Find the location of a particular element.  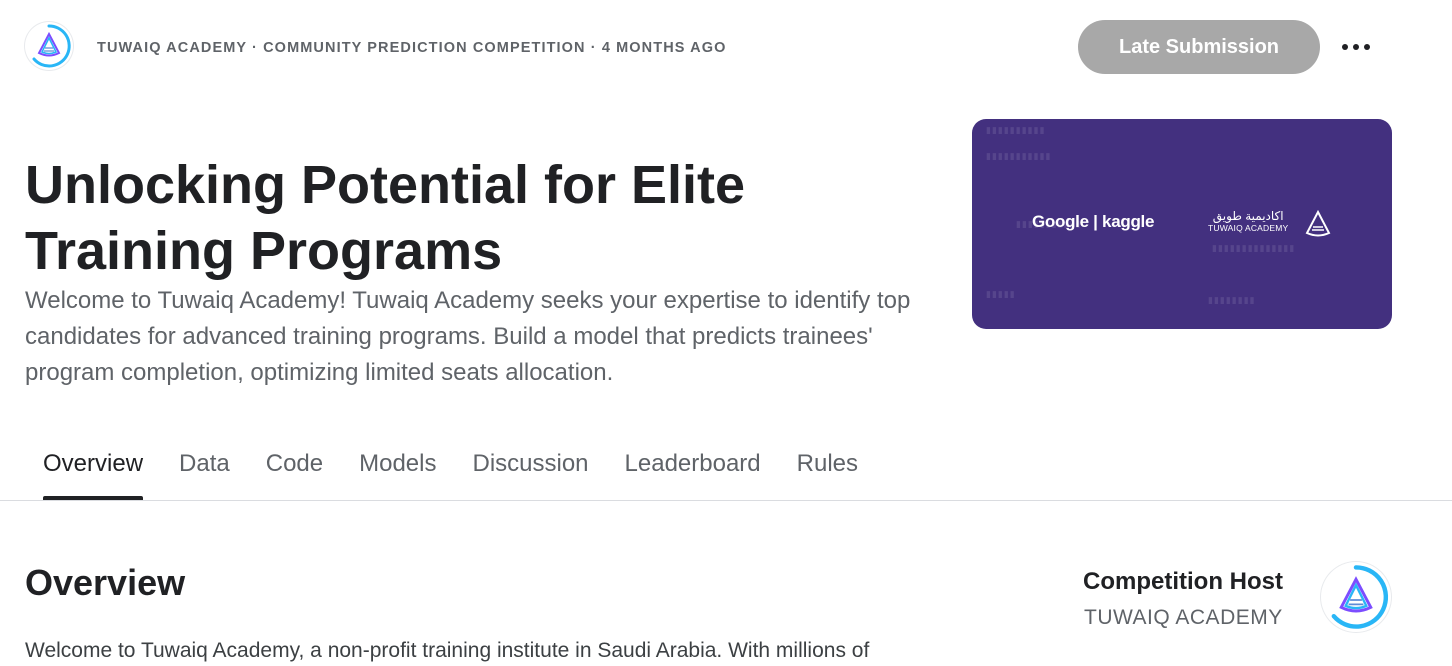

more-options-button is located at coordinates (1356, 47).